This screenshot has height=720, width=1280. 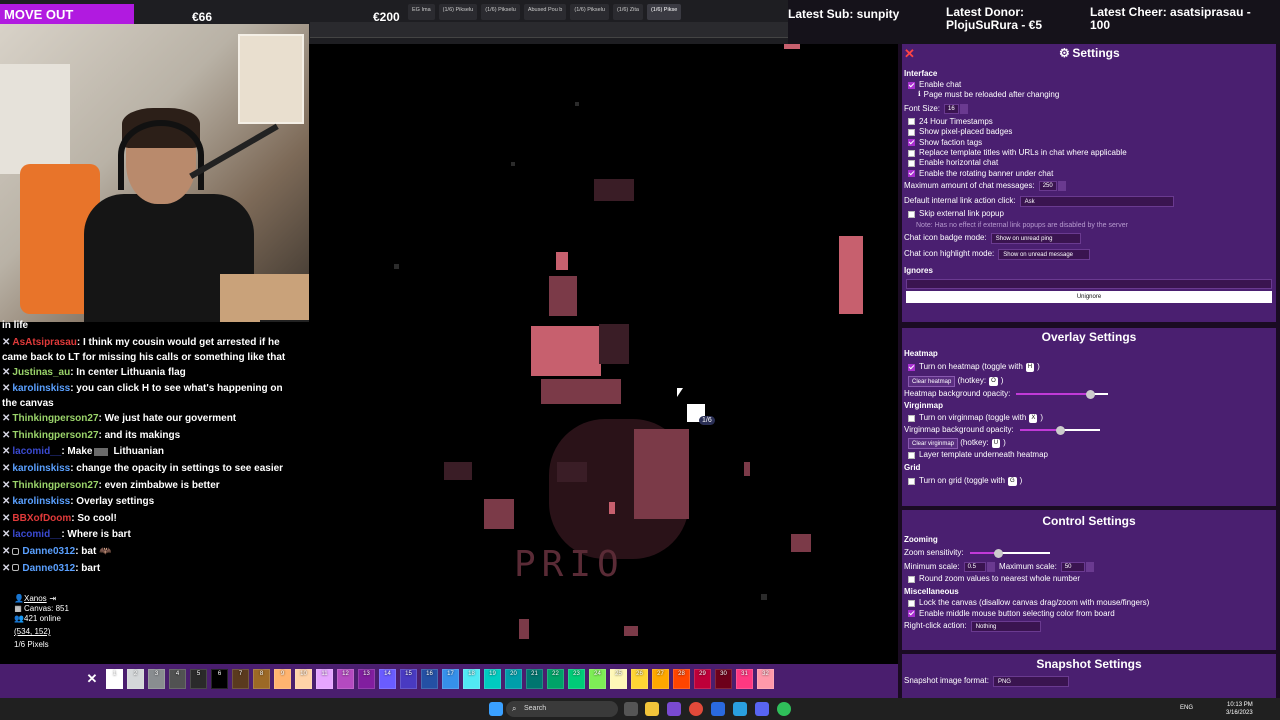 What do you see at coordinates (1062, 394) in the screenshot?
I see `heatmap-opacity-slider` at bounding box center [1062, 394].